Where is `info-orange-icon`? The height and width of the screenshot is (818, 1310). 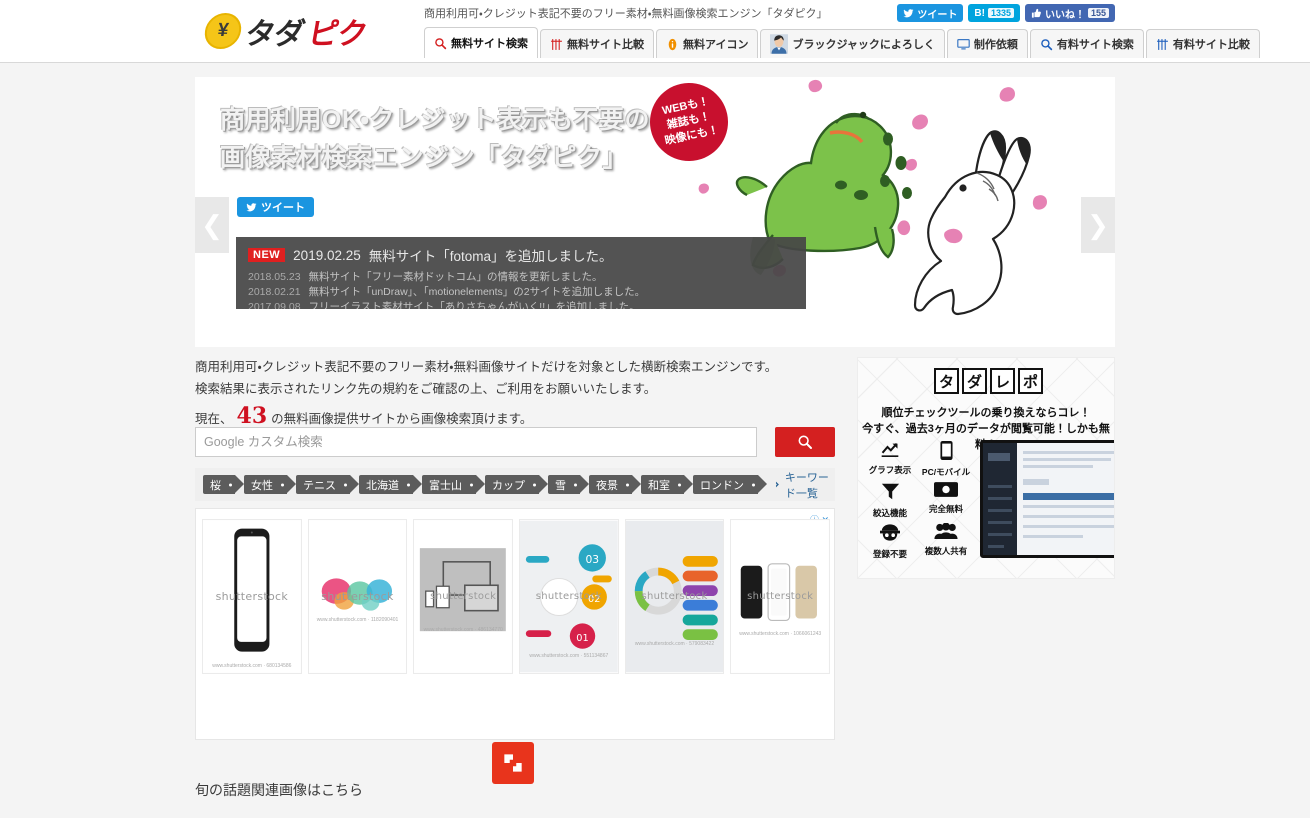 info-orange-icon is located at coordinates (672, 44).